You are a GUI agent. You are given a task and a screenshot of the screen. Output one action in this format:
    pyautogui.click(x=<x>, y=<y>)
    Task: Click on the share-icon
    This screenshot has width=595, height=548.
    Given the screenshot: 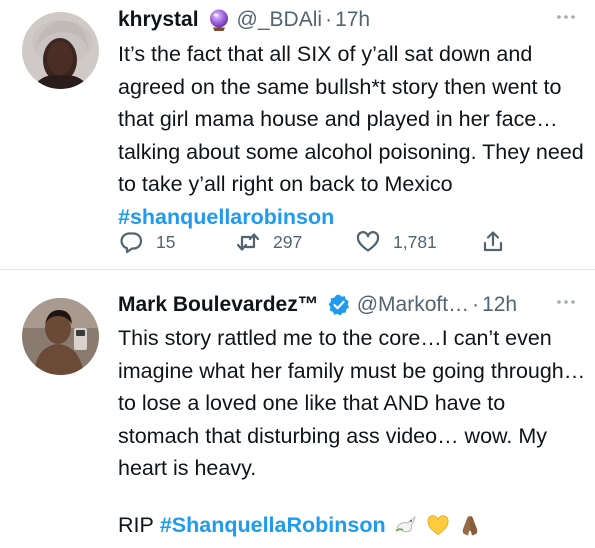 What is the action you would take?
    pyautogui.click(x=493, y=242)
    